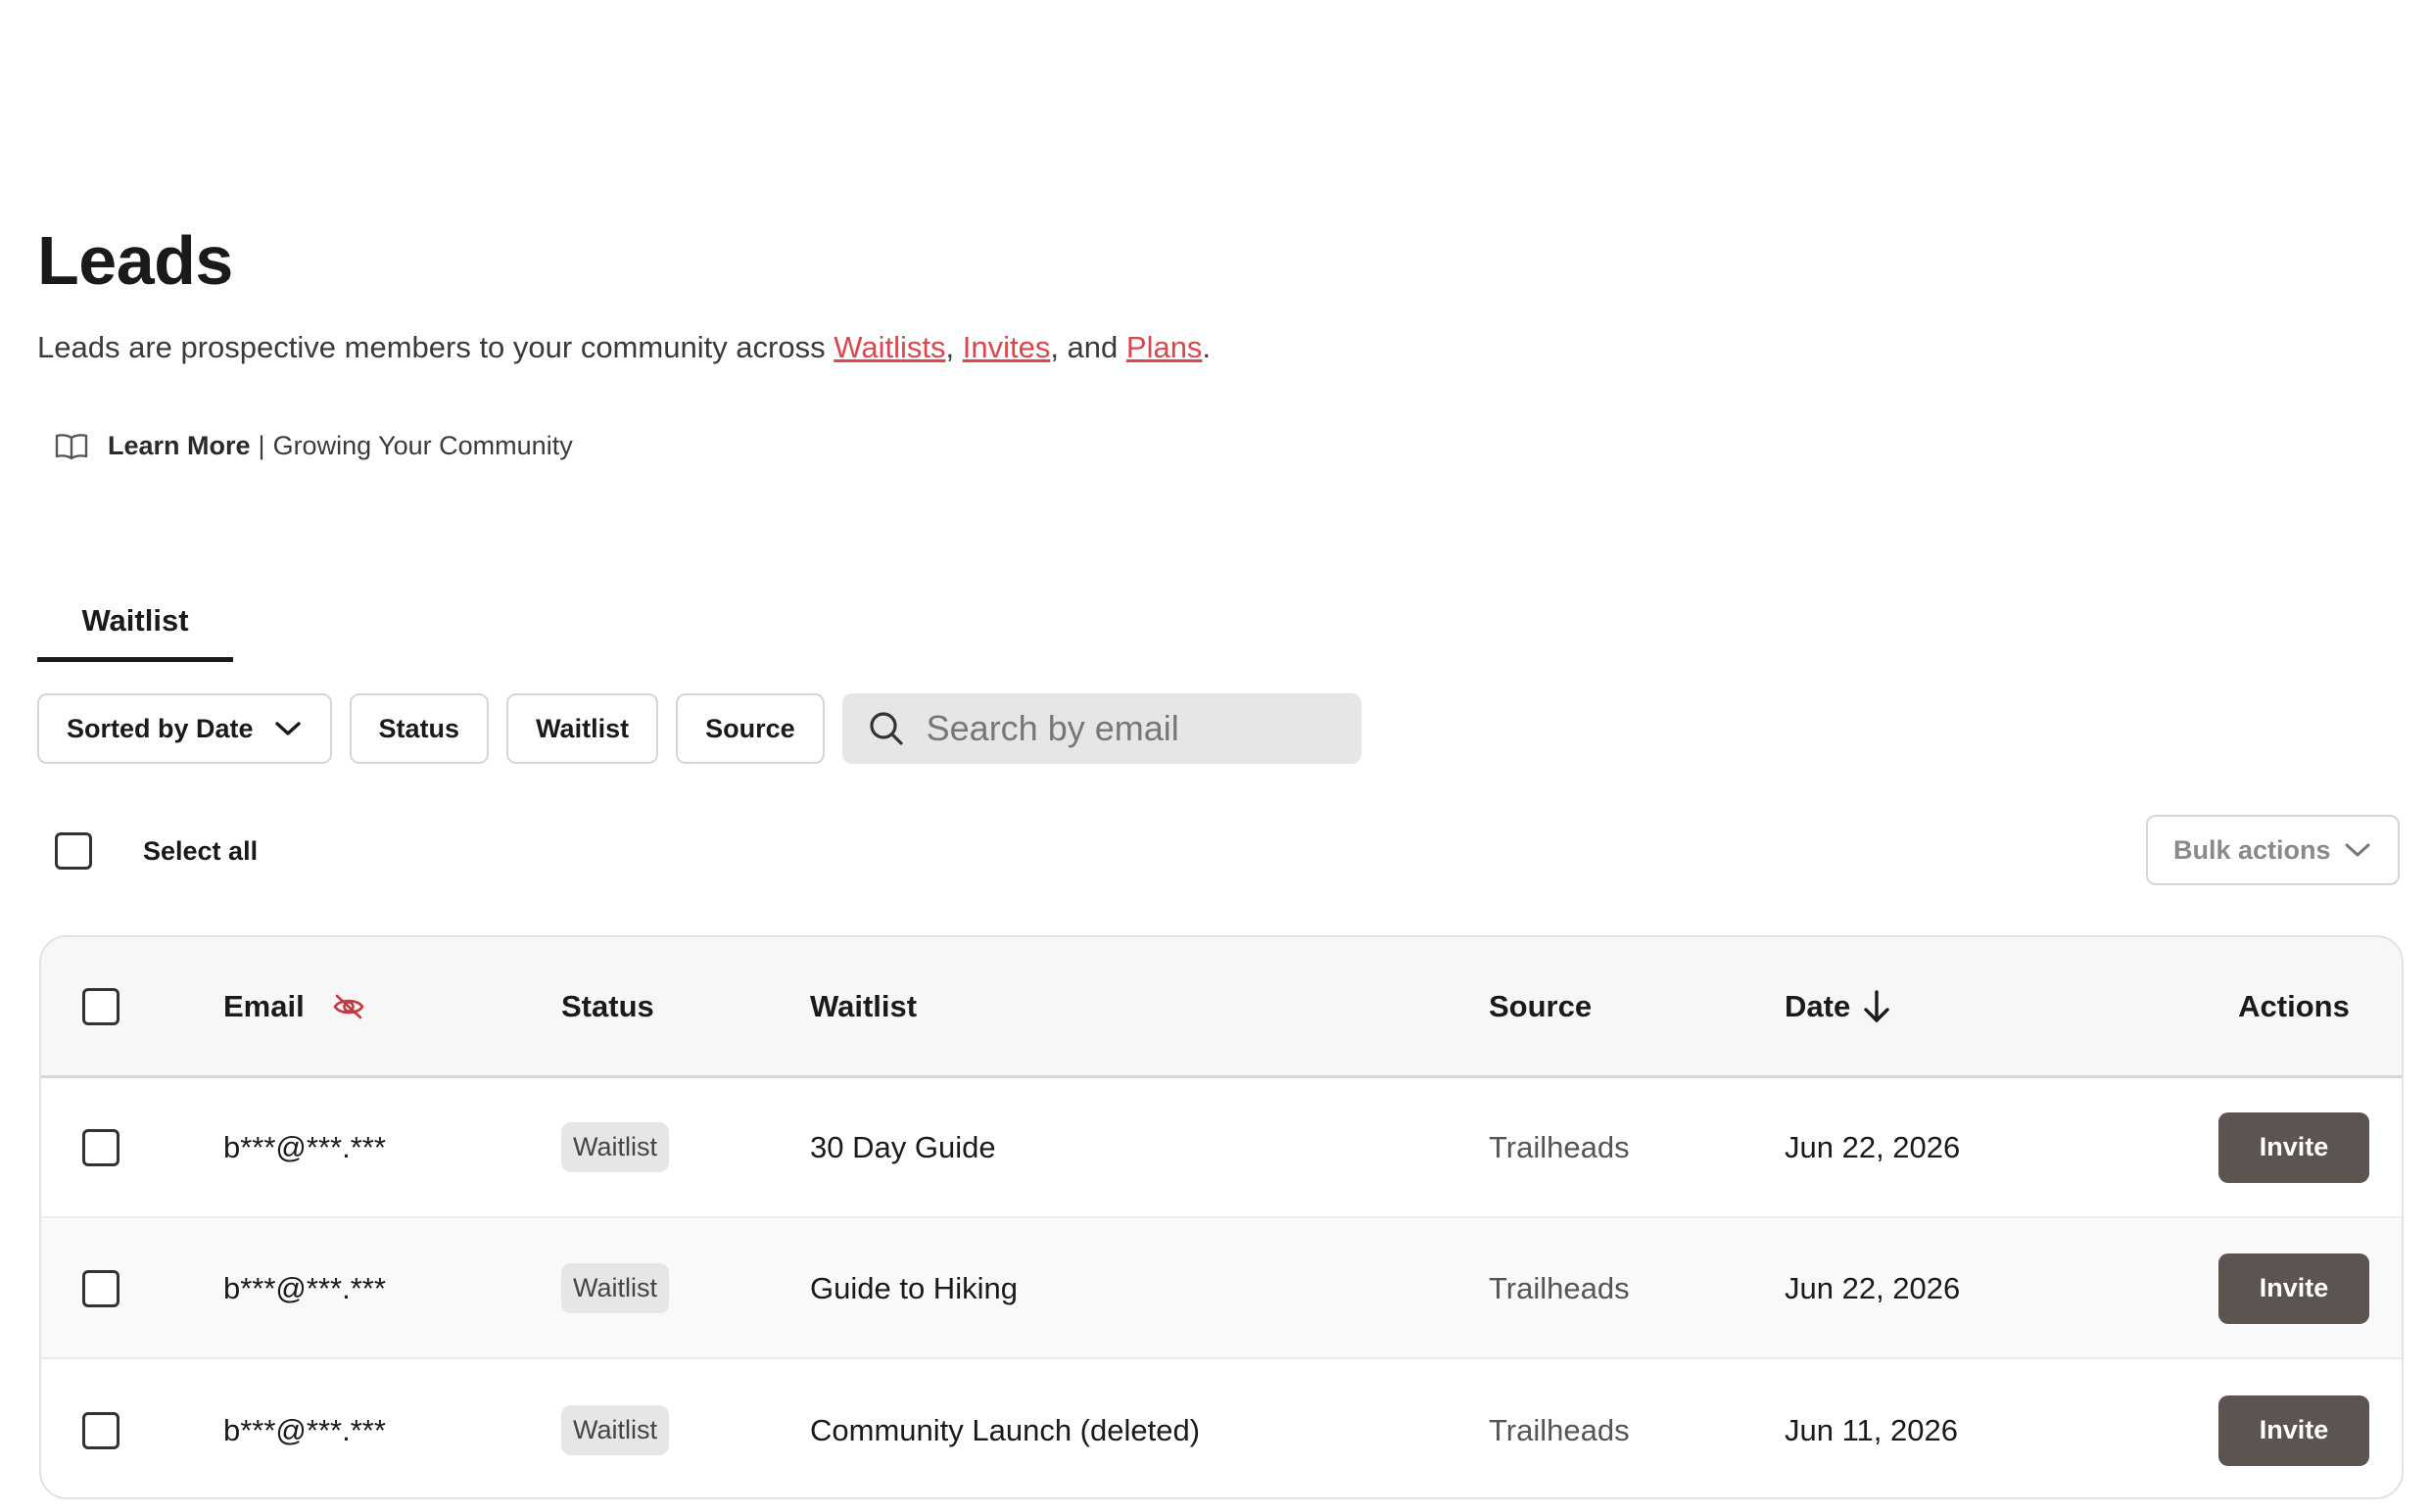 The width and height of the screenshot is (2431, 1512). What do you see at coordinates (1818, 1005) in the screenshot?
I see `date-header-label: Date` at bounding box center [1818, 1005].